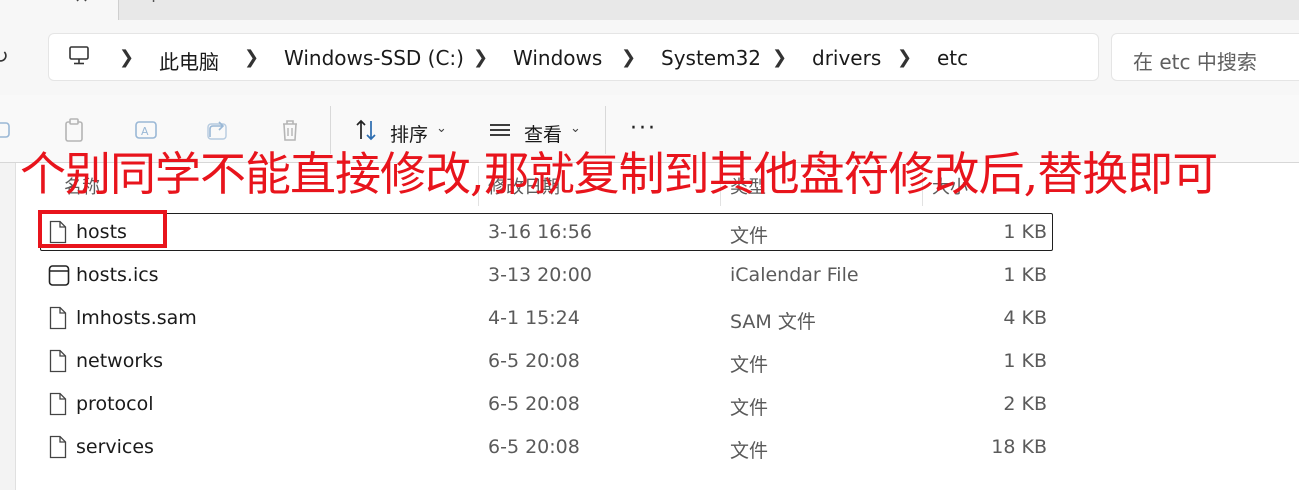 Image resolution: width=1299 pixels, height=490 pixels. Describe the element at coordinates (534, 318) in the screenshot. I see `file-modified: 4-1 15:24` at that location.